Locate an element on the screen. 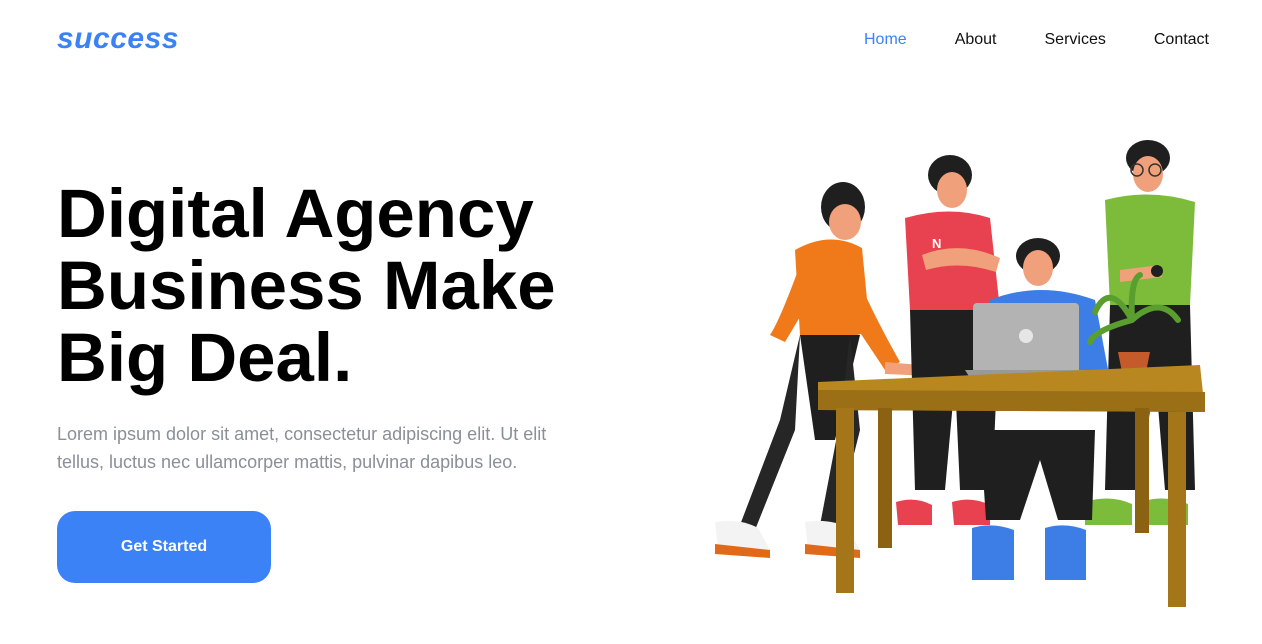 This screenshot has width=1262, height=644. laptop is located at coordinates (1027, 340).